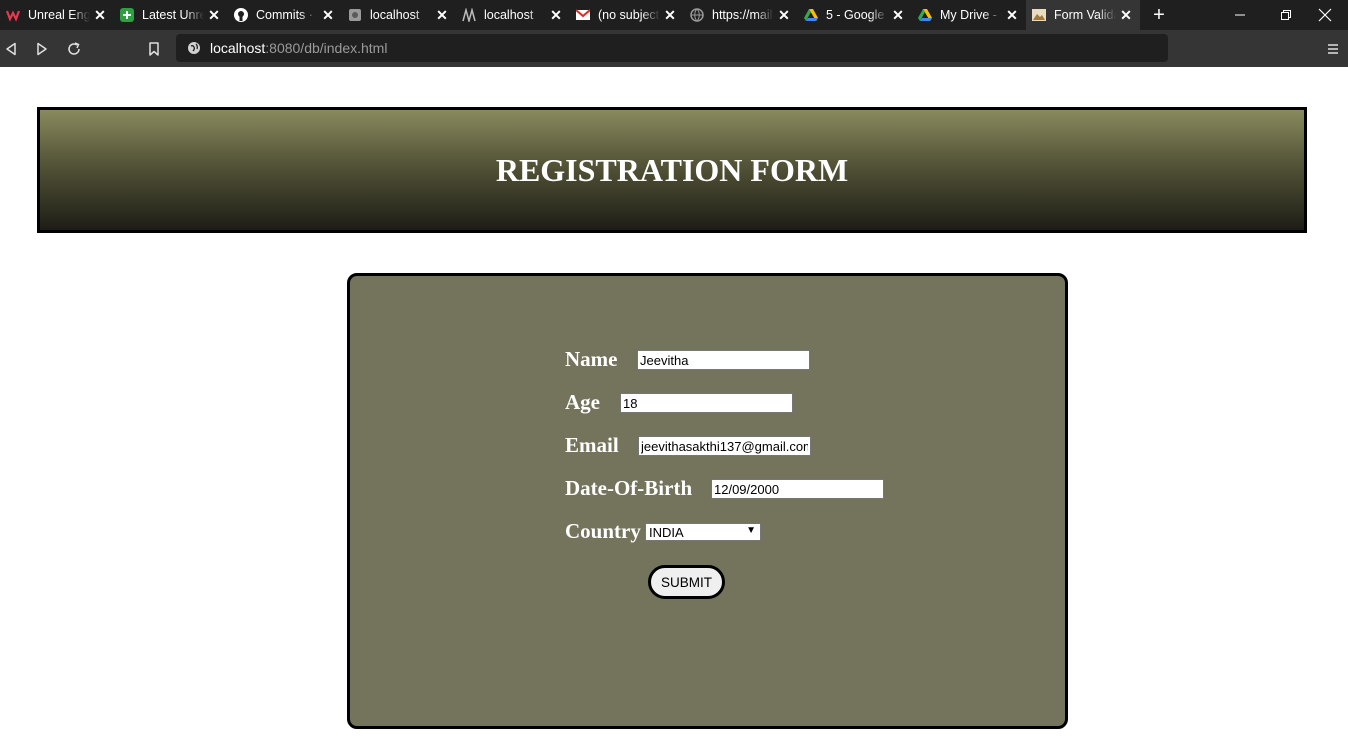 This screenshot has width=1348, height=748. I want to click on restore-icon, so click(1286, 15).